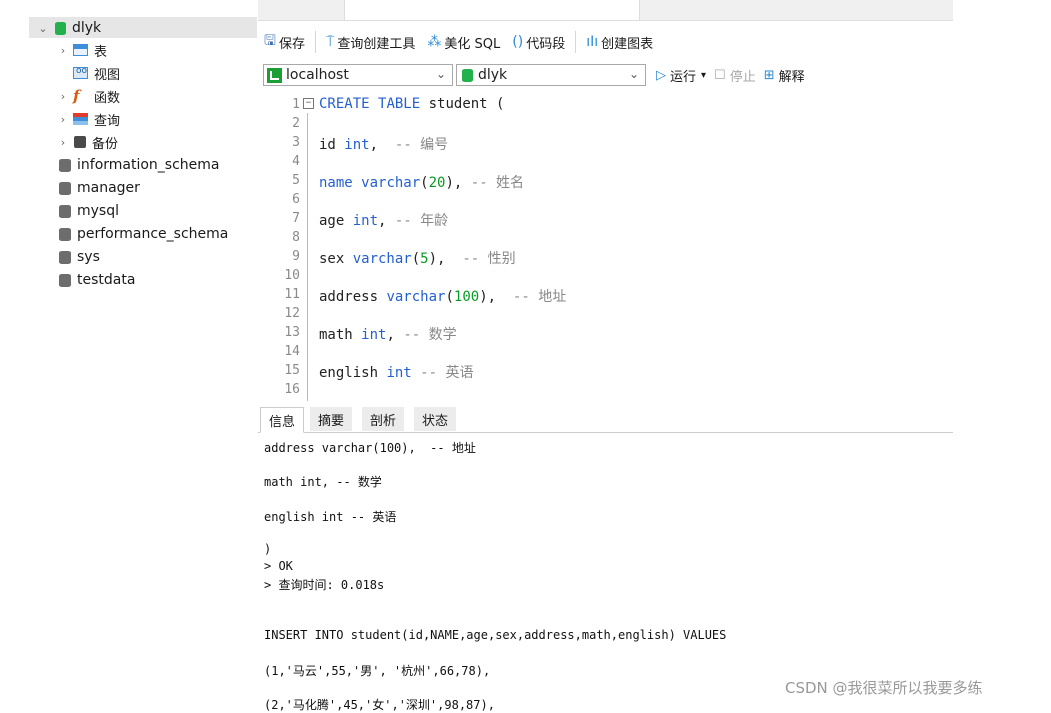  I want to click on log-line: (2,'马化腾',45,'女','深圳',98,87),, so click(379, 705).